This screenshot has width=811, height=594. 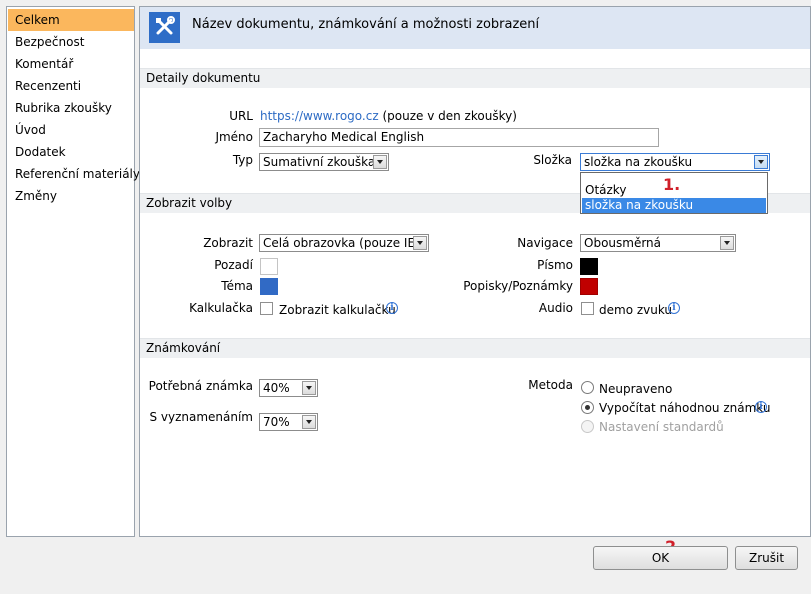 What do you see at coordinates (242, 160) in the screenshot?
I see `type-label: Typ` at bounding box center [242, 160].